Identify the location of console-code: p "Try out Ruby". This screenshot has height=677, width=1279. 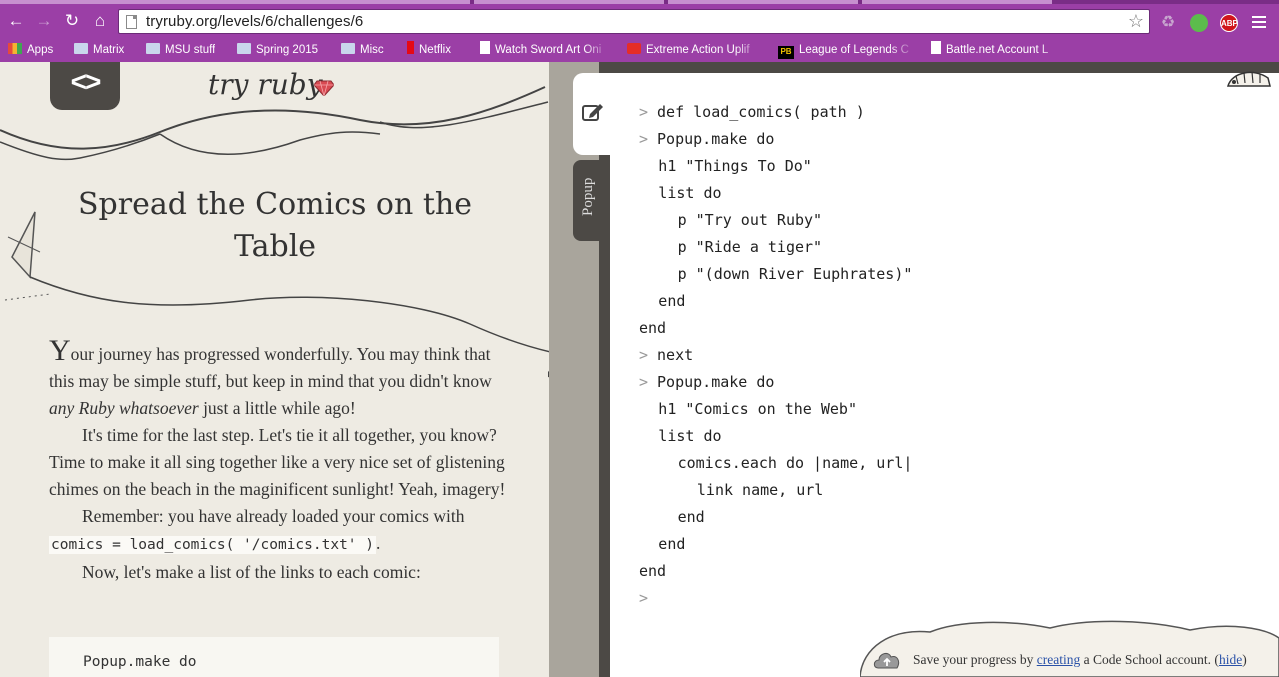
(750, 220).